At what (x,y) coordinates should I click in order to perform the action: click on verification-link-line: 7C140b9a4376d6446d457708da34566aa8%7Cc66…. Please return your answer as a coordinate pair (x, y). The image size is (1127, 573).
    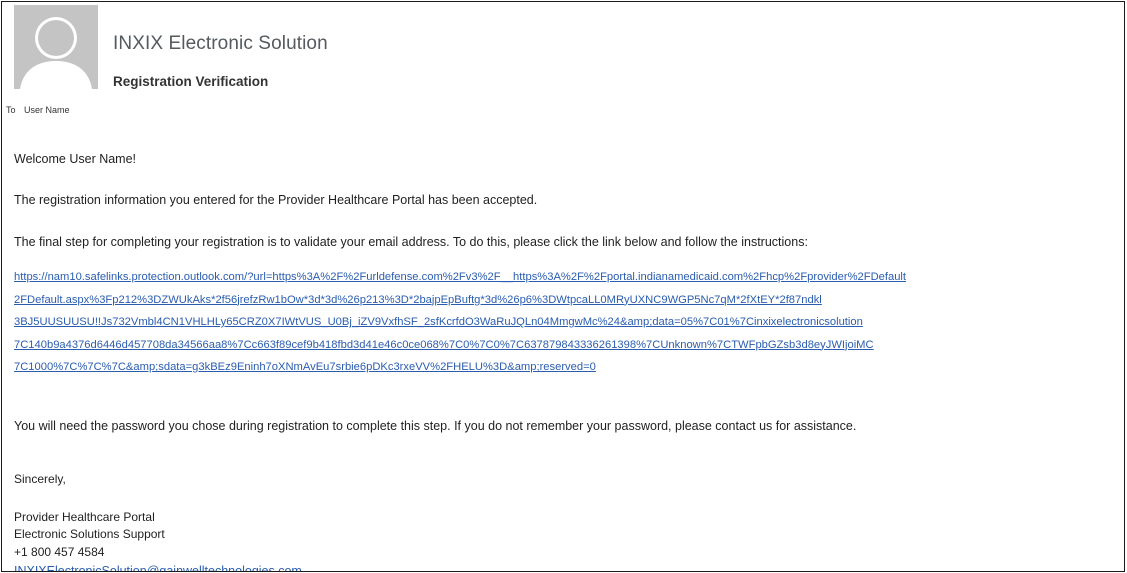
    Looking at the image, I should click on (569, 345).